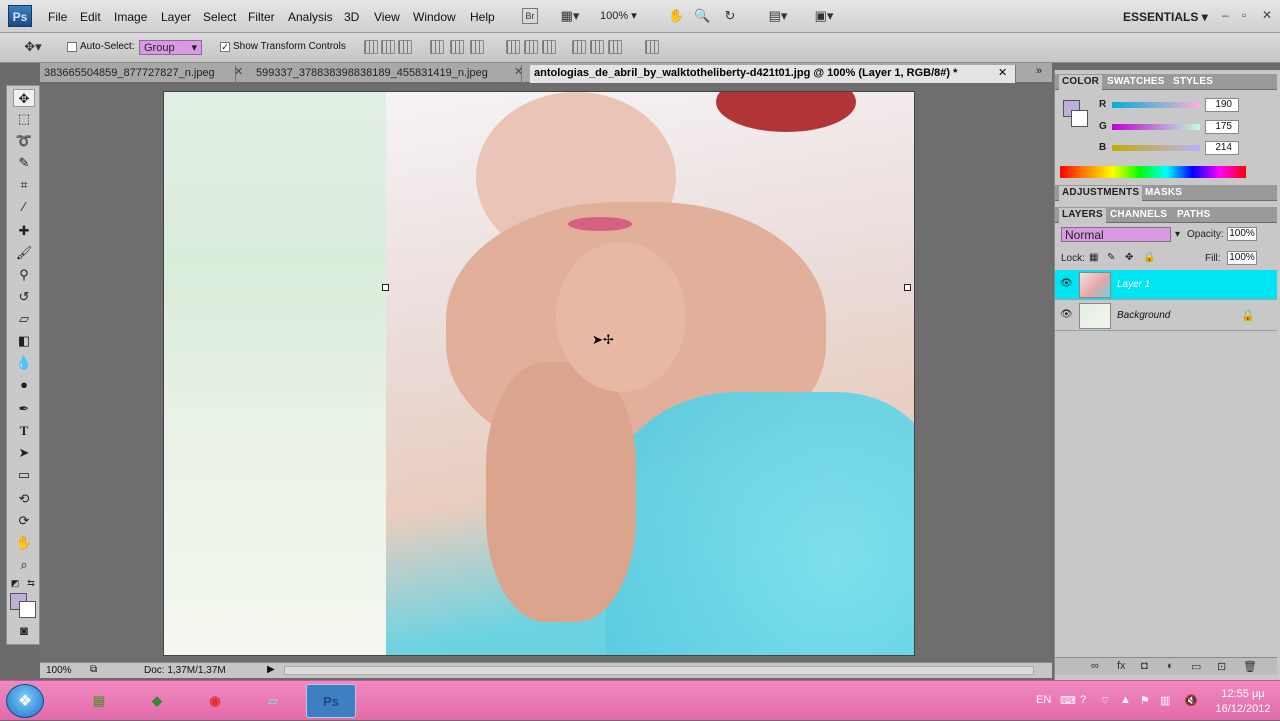 This screenshot has width=1280, height=721. I want to click on screen-mode-icon: ▣▾, so click(824, 16).